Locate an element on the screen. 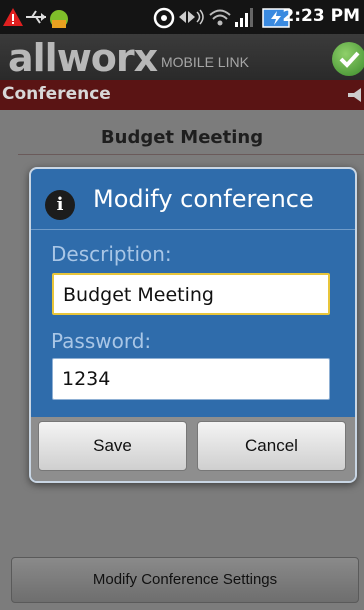  connected-check-icon is located at coordinates (348, 59).